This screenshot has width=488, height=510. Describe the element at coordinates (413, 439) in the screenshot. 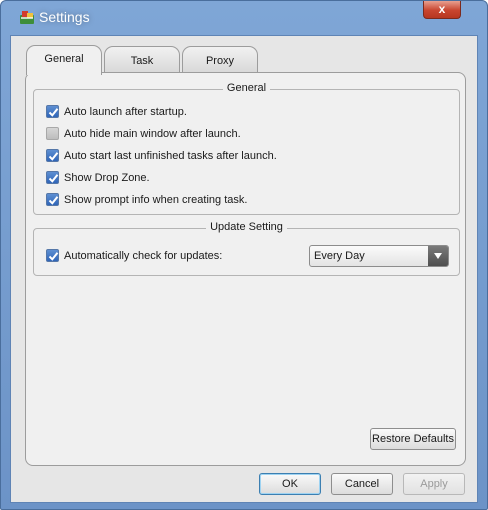

I see `restore-defaults-button: Restore Defaults` at that location.